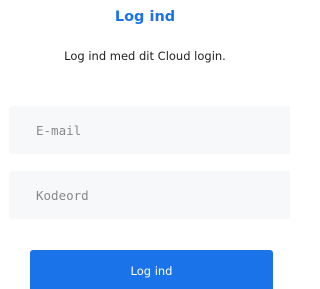  Describe the element at coordinates (149, 130) in the screenshot. I see `email-field` at that location.